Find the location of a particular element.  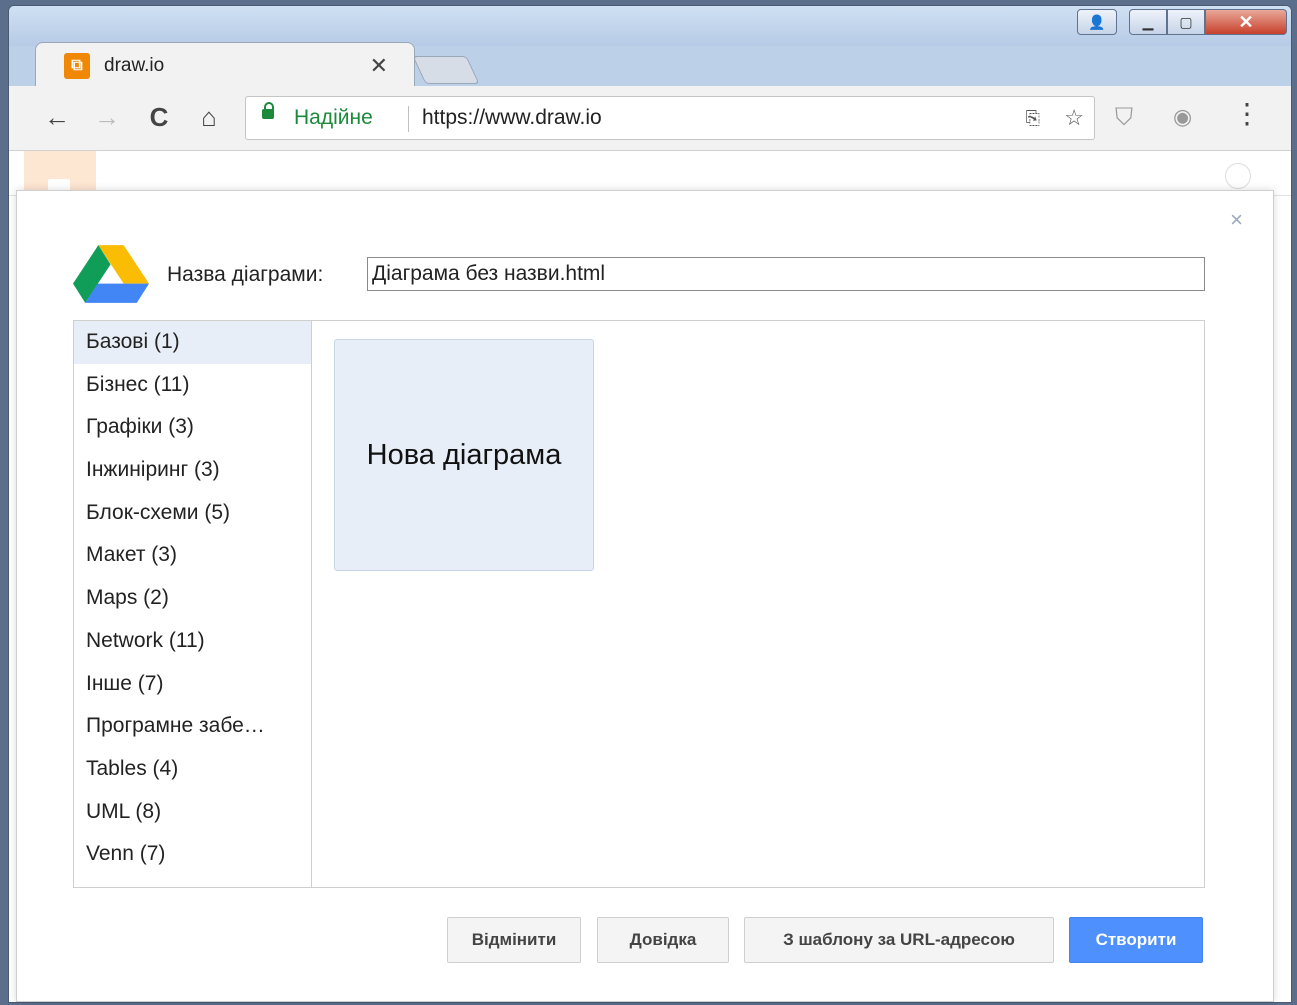

window-buttons: ▁ ▢ ✕ is located at coordinates (1208, 22).